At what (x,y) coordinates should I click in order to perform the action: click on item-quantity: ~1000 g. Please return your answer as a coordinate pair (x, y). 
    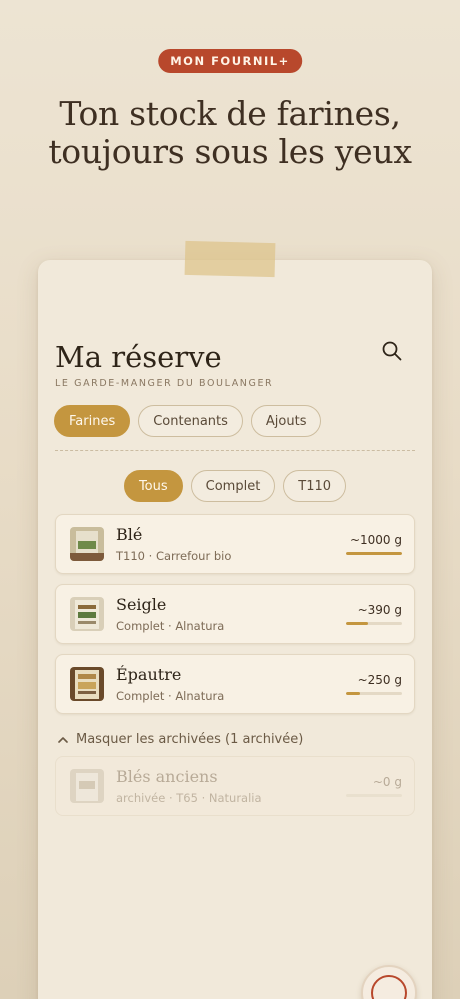
    Looking at the image, I should click on (375, 540).